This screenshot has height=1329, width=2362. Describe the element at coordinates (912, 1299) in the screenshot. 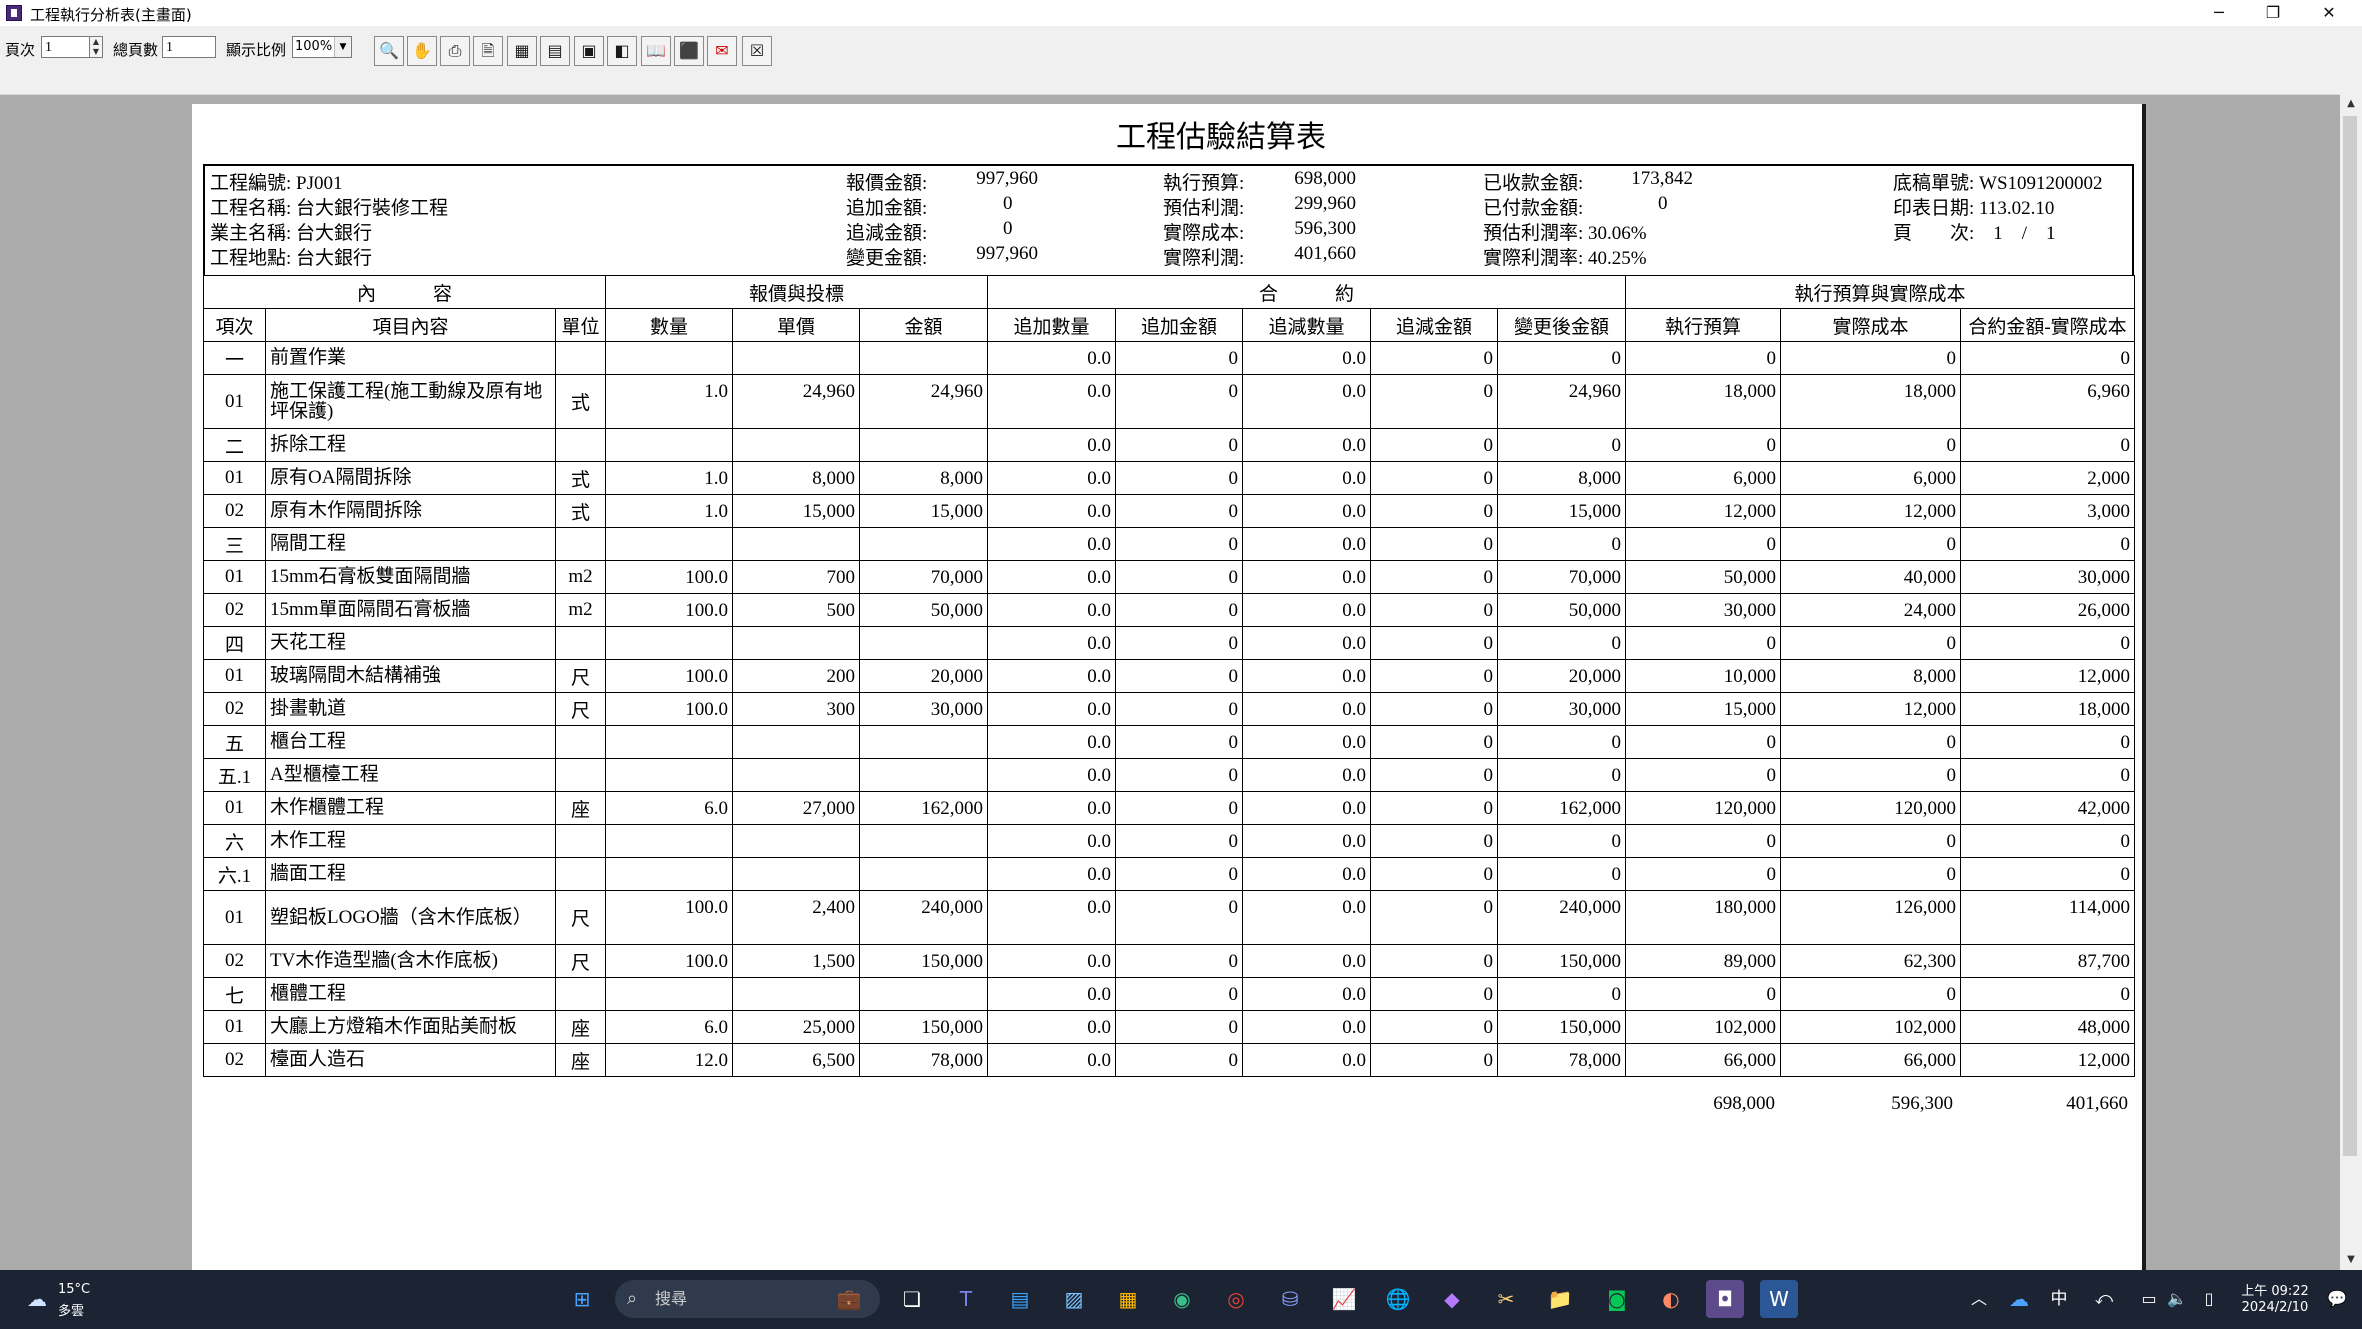

I see `task-view-icon: ❏` at that location.